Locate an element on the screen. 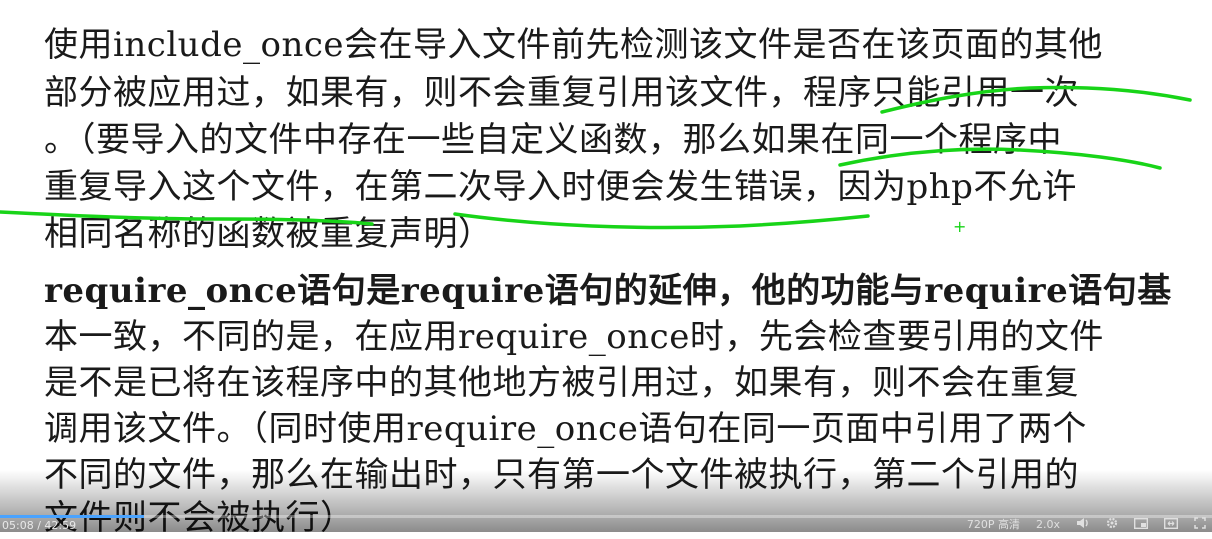 This screenshot has height=539, width=1212. quality-button: 720P 高清 is located at coordinates (993, 525).